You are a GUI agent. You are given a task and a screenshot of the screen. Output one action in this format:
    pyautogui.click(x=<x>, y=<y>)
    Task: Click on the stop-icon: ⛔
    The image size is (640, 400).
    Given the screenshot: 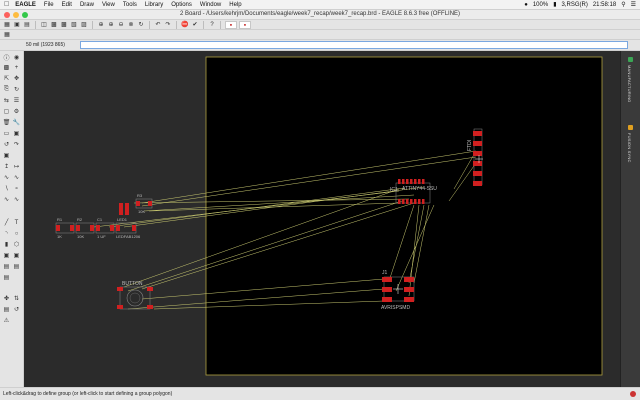 What is the action you would take?
    pyautogui.click(x=185, y=25)
    